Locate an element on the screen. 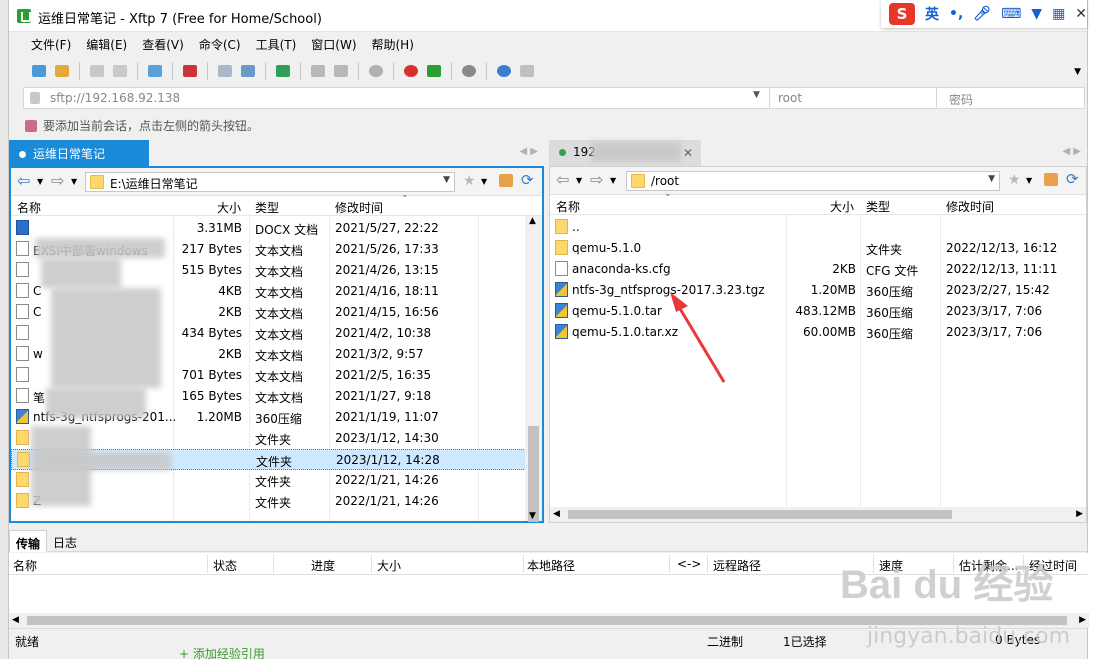 Image resolution: width=1094 pixels, height=662 pixels. skin-shirt-icon: ▼ is located at coordinates (1036, 14).